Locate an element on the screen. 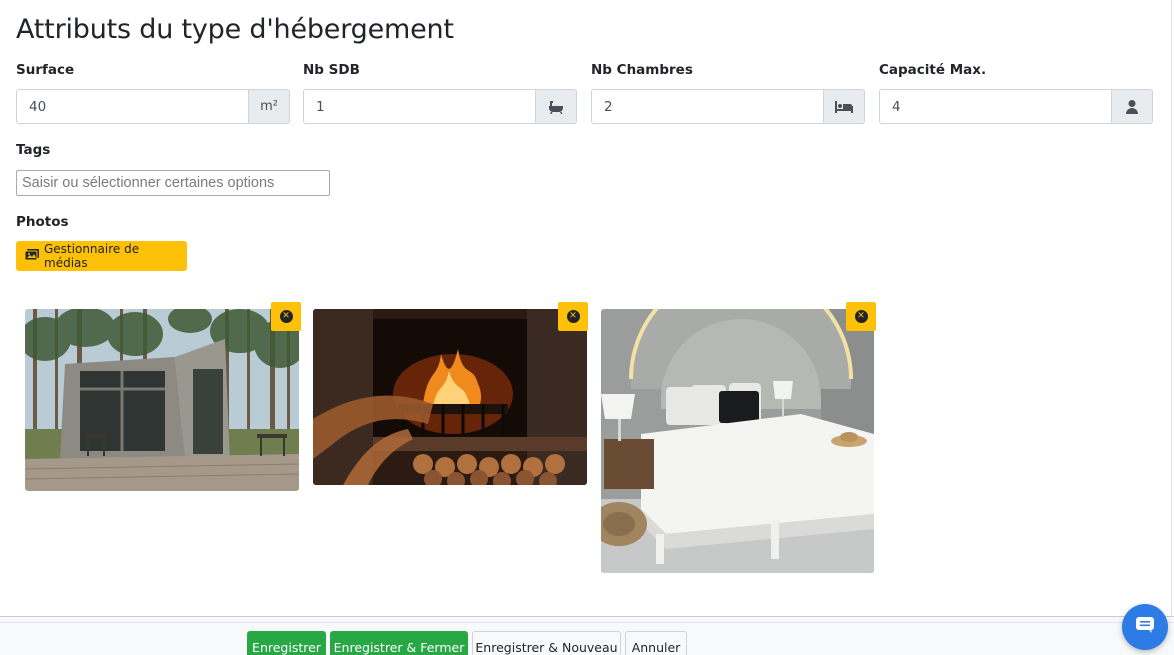 The image size is (1174, 655). panel-edge is located at coordinates (1171, 309).